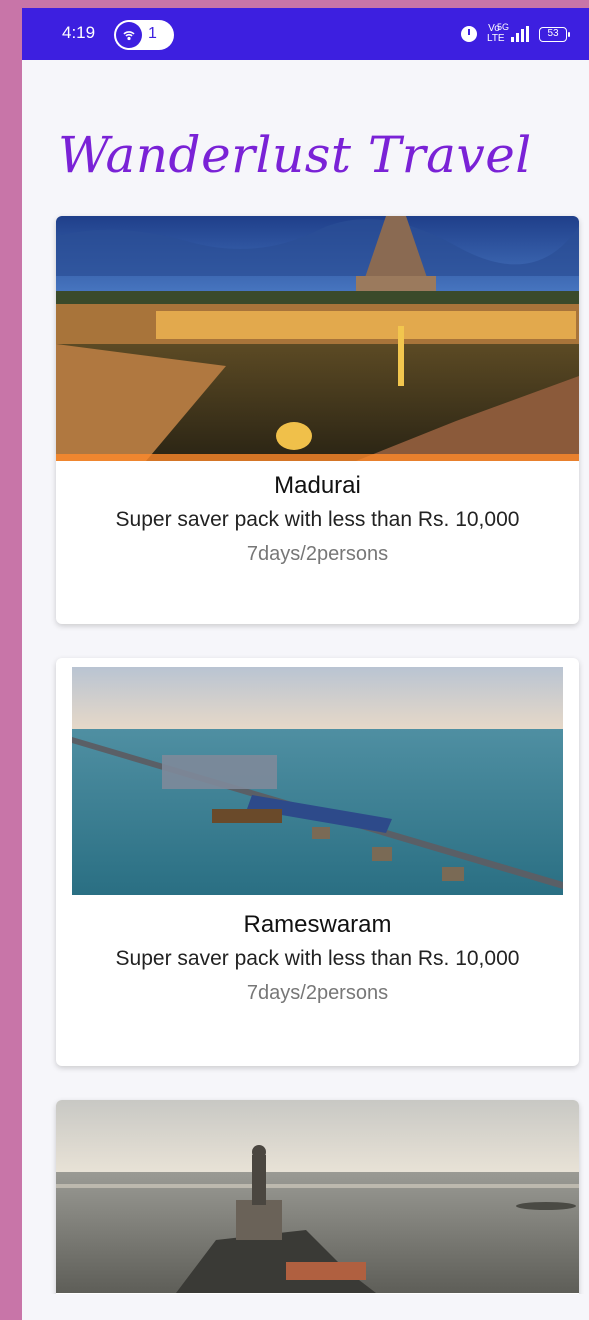 The image size is (589, 1320). What do you see at coordinates (469, 34) in the screenshot?
I see `alarm-icon` at bounding box center [469, 34].